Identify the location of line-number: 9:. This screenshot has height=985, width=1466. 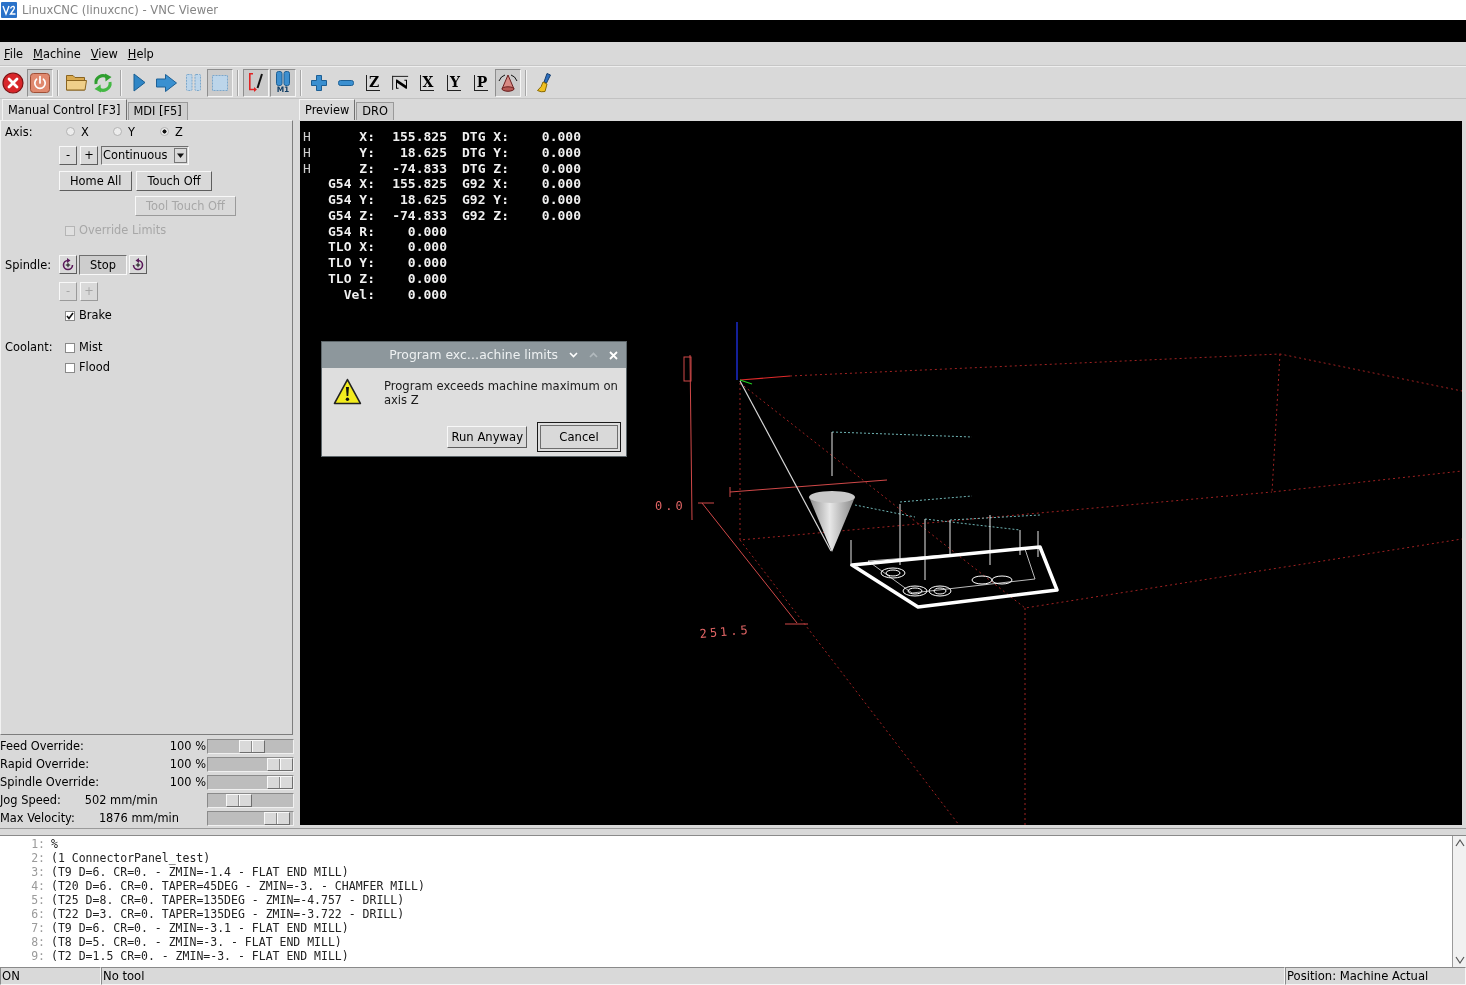
(38, 956).